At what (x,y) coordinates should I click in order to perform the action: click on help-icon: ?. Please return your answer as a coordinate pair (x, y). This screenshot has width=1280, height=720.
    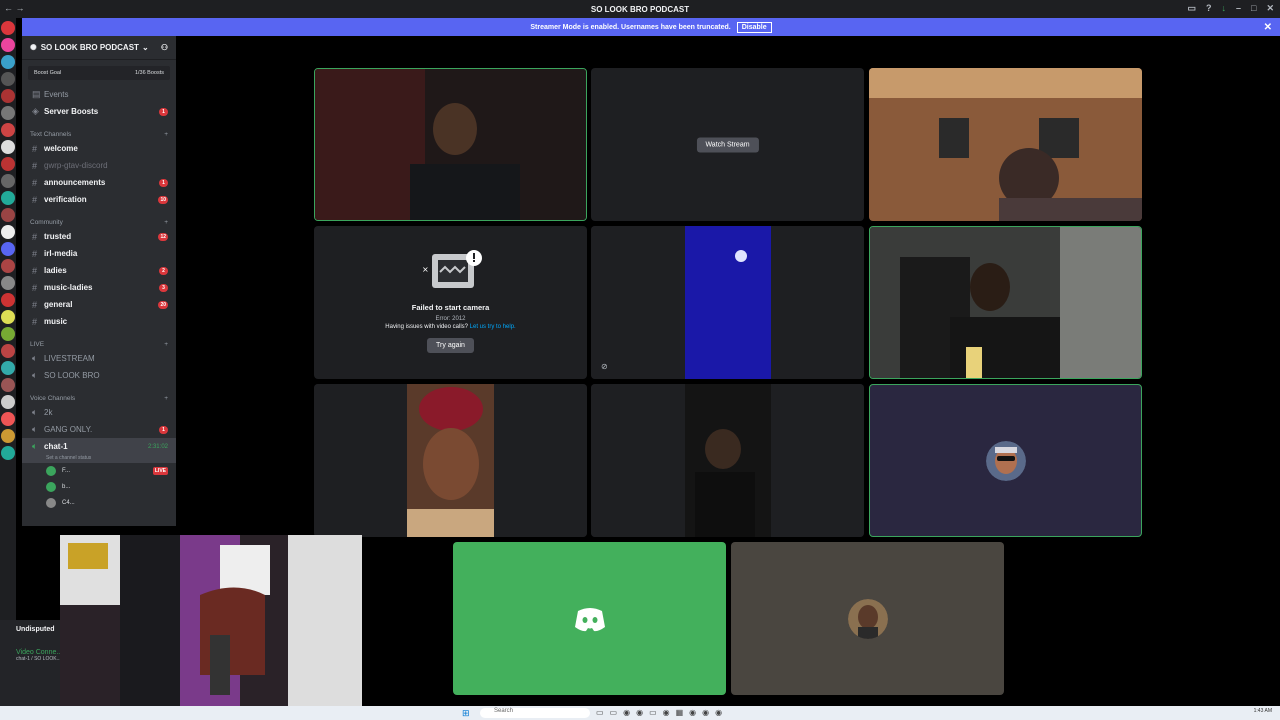
    Looking at the image, I should click on (1209, 8).